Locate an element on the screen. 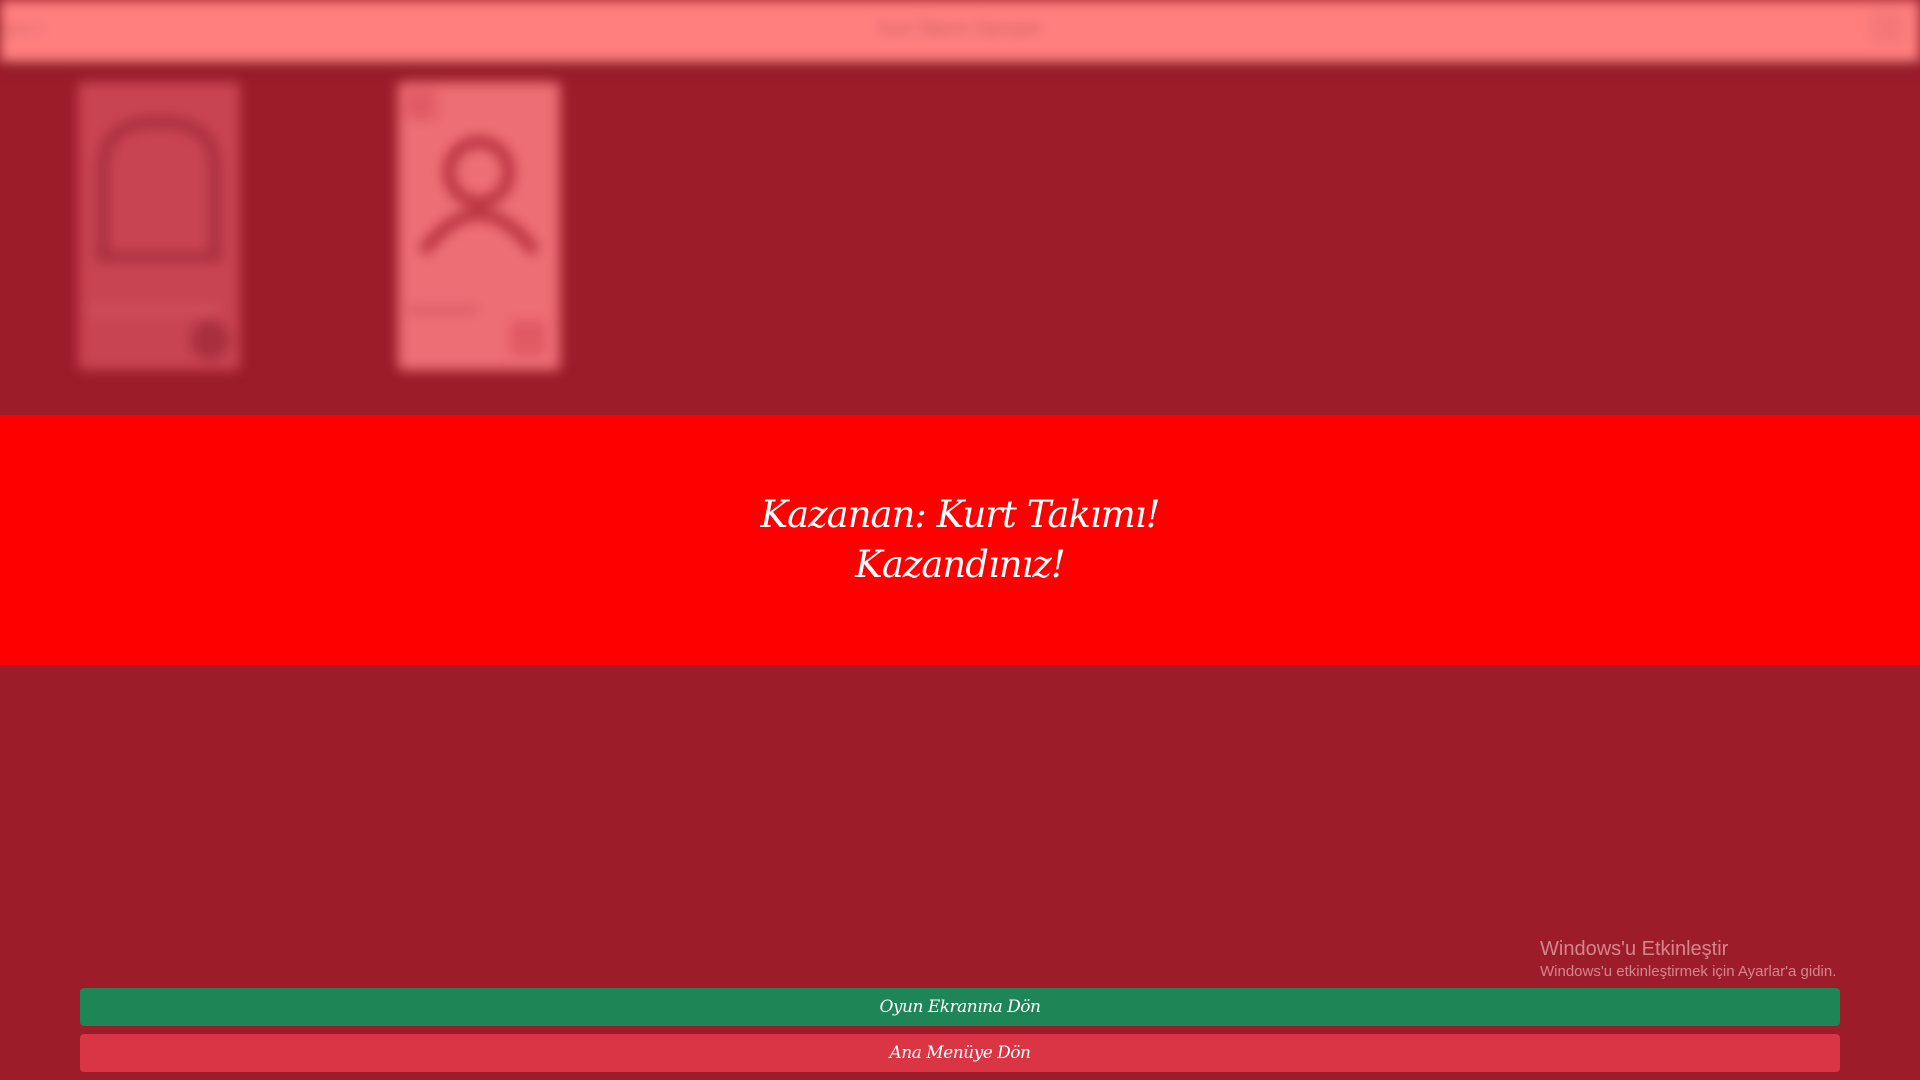  tombstone-icon is located at coordinates (159, 237).